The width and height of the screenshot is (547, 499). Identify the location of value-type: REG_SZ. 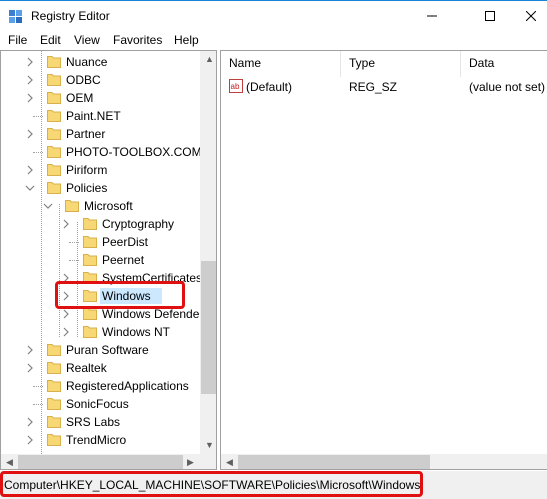
(373, 87).